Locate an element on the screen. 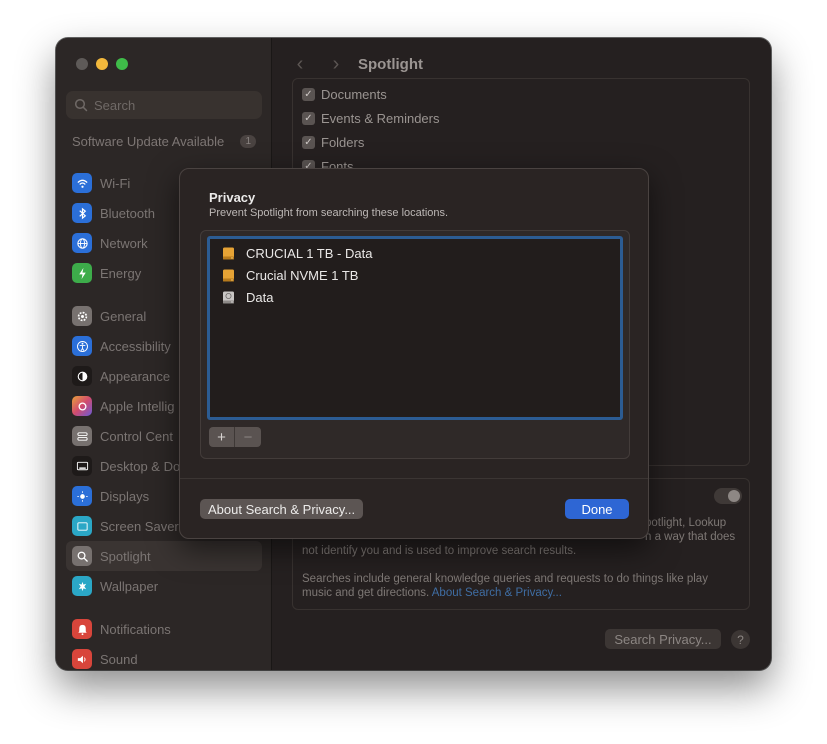 The width and height of the screenshot is (827, 744). control-center-icon is located at coordinates (82, 436).